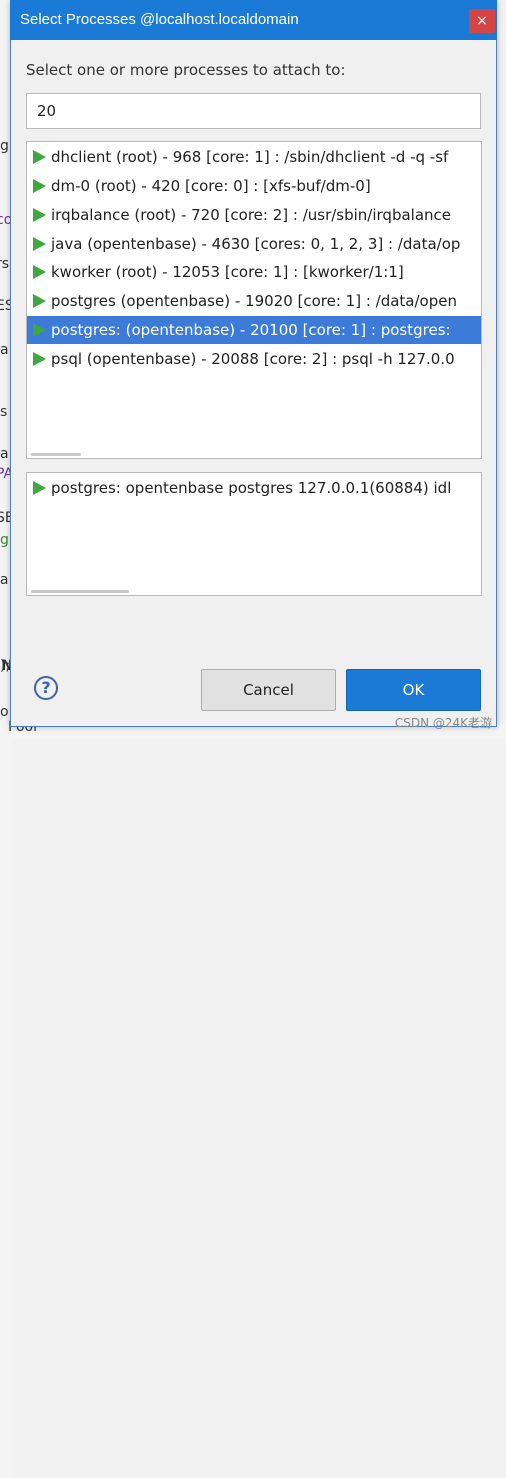 Image resolution: width=506 pixels, height=1478 pixels. What do you see at coordinates (482, 21) in the screenshot?
I see `close-button: ×` at bounding box center [482, 21].